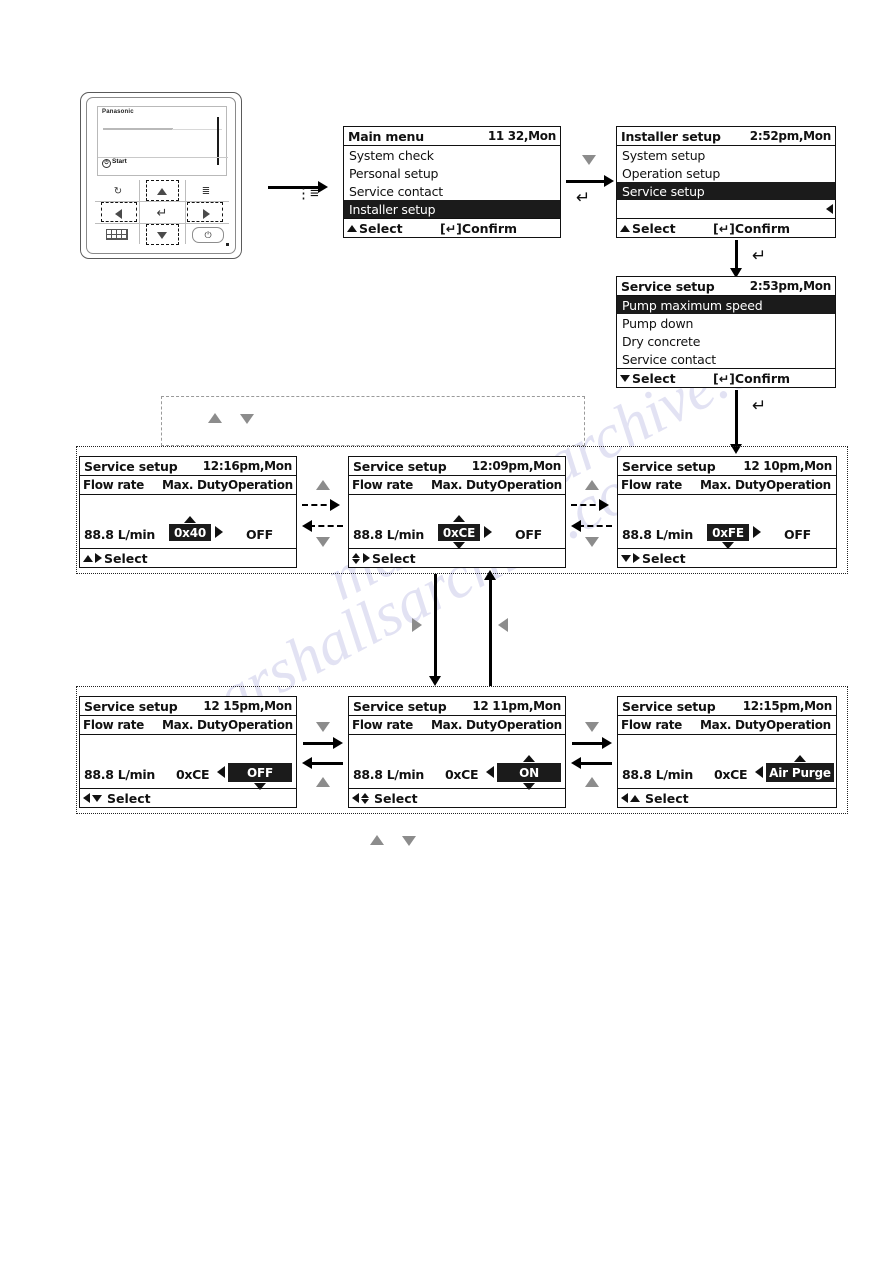 The image size is (893, 1263). I want to click on main-menu-item-1: Personal setup, so click(452, 173).